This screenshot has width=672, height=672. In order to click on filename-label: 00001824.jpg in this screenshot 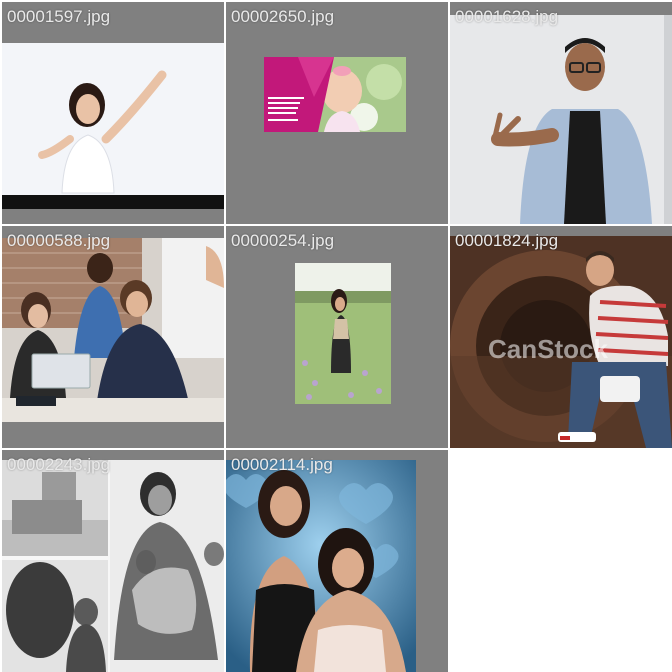, I will do `click(507, 240)`.